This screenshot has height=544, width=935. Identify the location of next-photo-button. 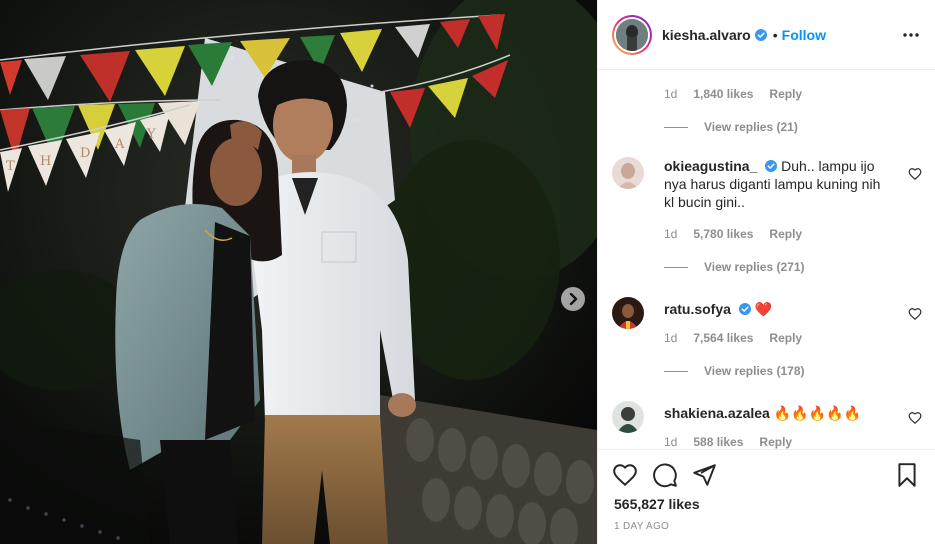
(573, 299).